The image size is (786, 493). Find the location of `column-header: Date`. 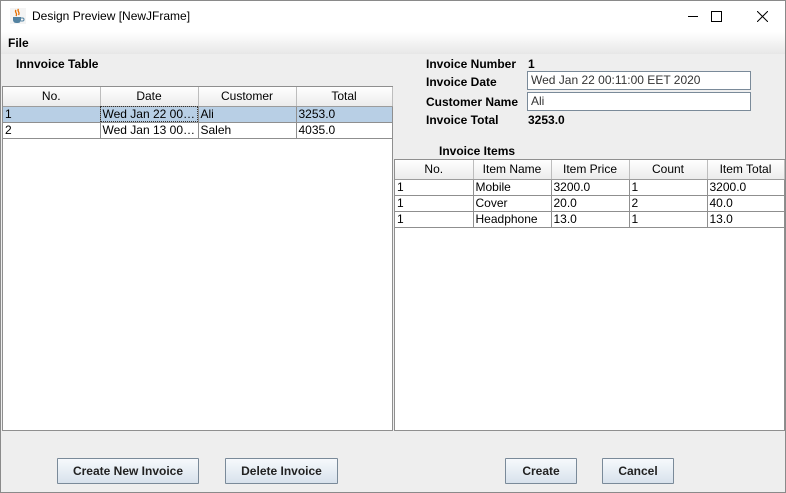

column-header: Date is located at coordinates (149, 97).